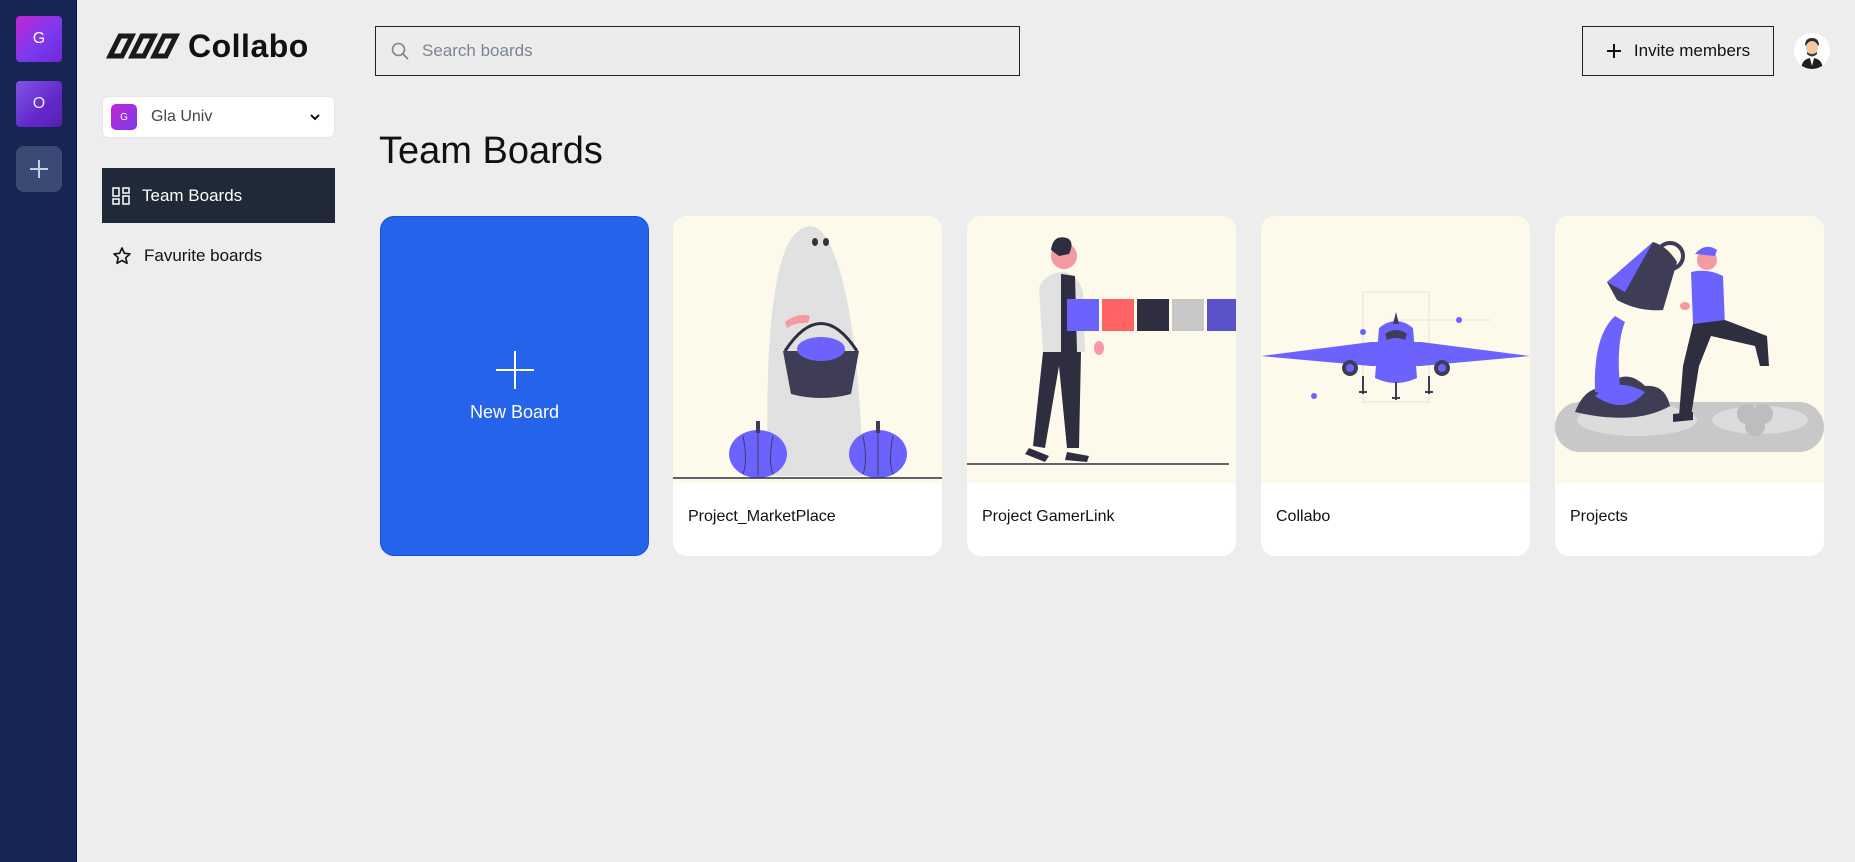 The width and height of the screenshot is (1855, 862). I want to click on nav-favorite-boards: Favurite boards, so click(218, 255).